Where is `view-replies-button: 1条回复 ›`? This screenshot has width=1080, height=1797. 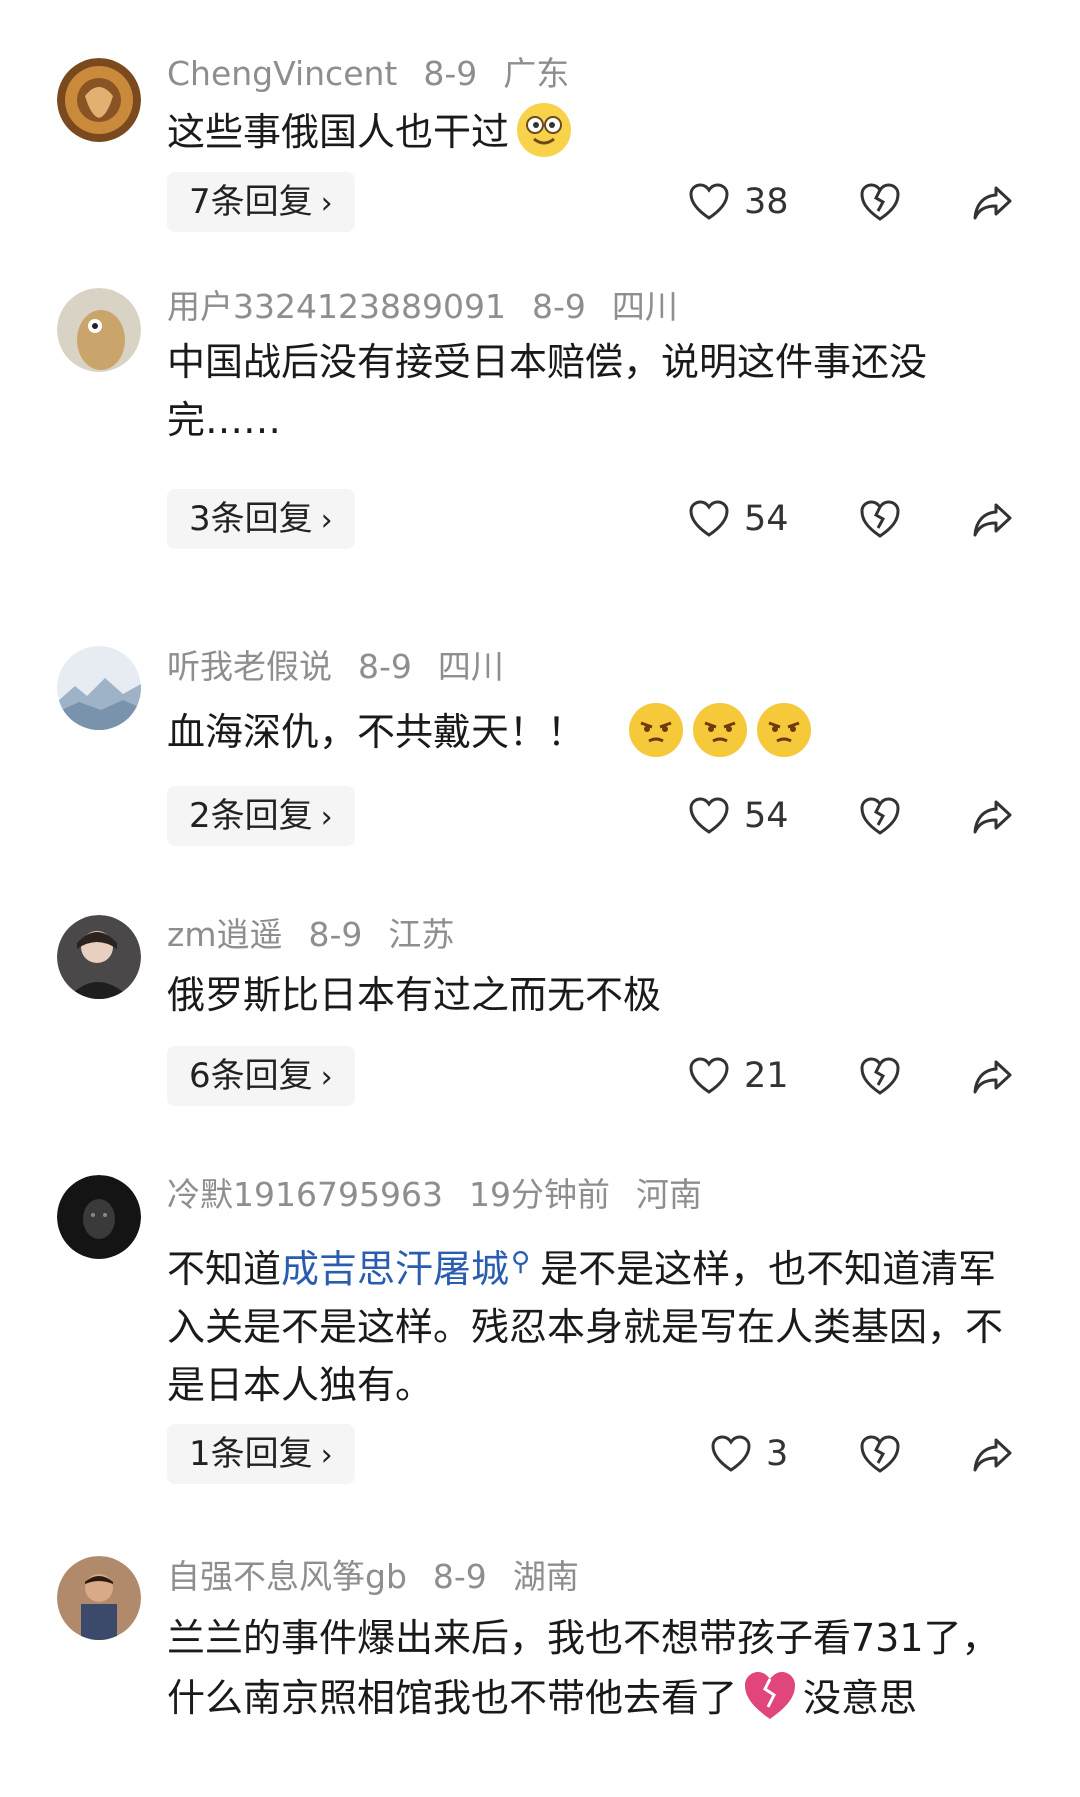
view-replies-button: 1条回复 › is located at coordinates (261, 1454).